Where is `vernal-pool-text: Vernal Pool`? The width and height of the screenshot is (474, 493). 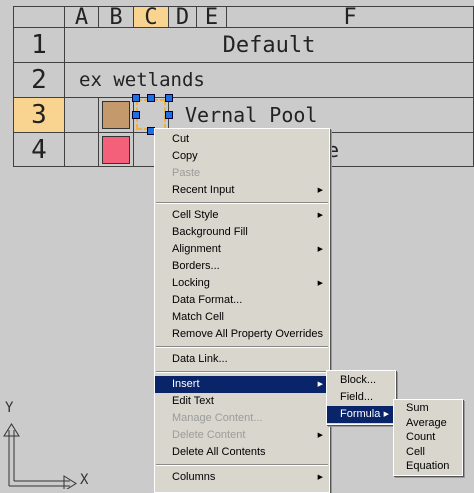
vernal-pool-text: Vernal Pool is located at coordinates (251, 115).